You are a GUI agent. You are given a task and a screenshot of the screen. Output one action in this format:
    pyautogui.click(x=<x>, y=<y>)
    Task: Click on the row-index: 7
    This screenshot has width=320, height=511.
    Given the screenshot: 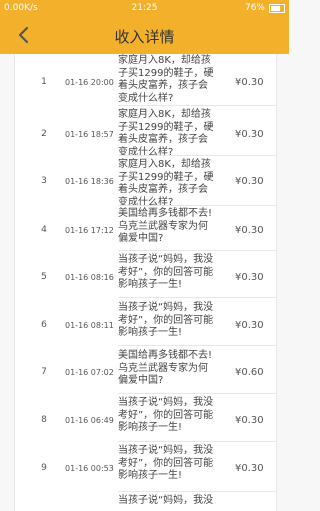 What is the action you would take?
    pyautogui.click(x=44, y=372)
    